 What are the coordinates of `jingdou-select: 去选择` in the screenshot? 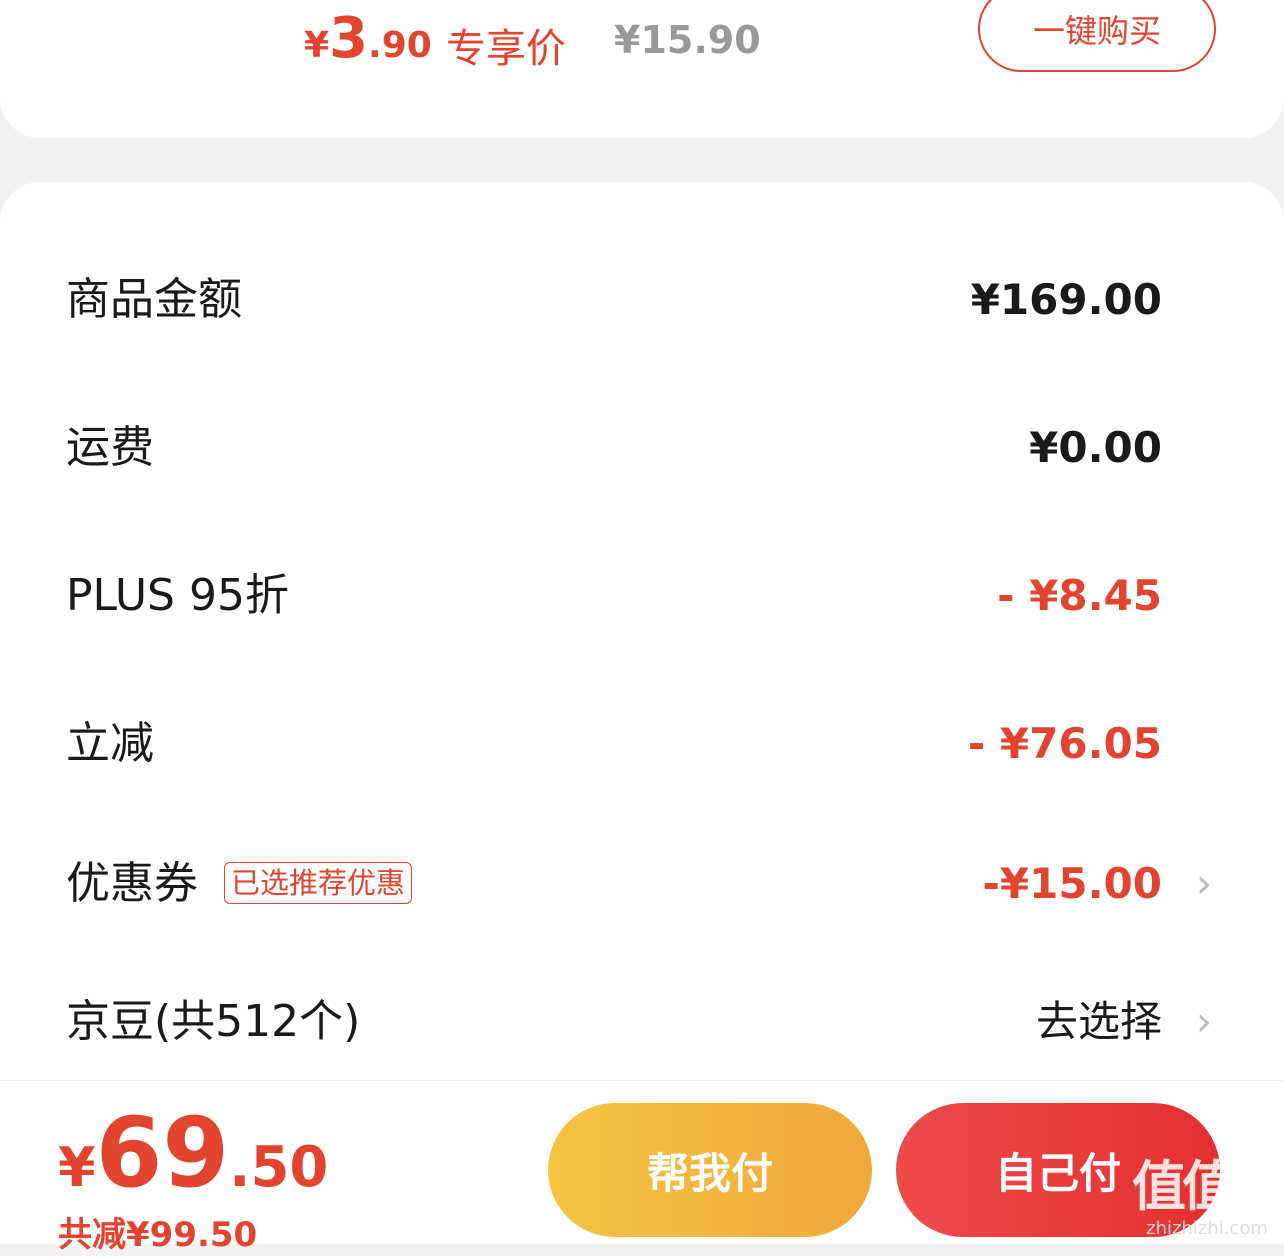 It's located at (1098, 1021).